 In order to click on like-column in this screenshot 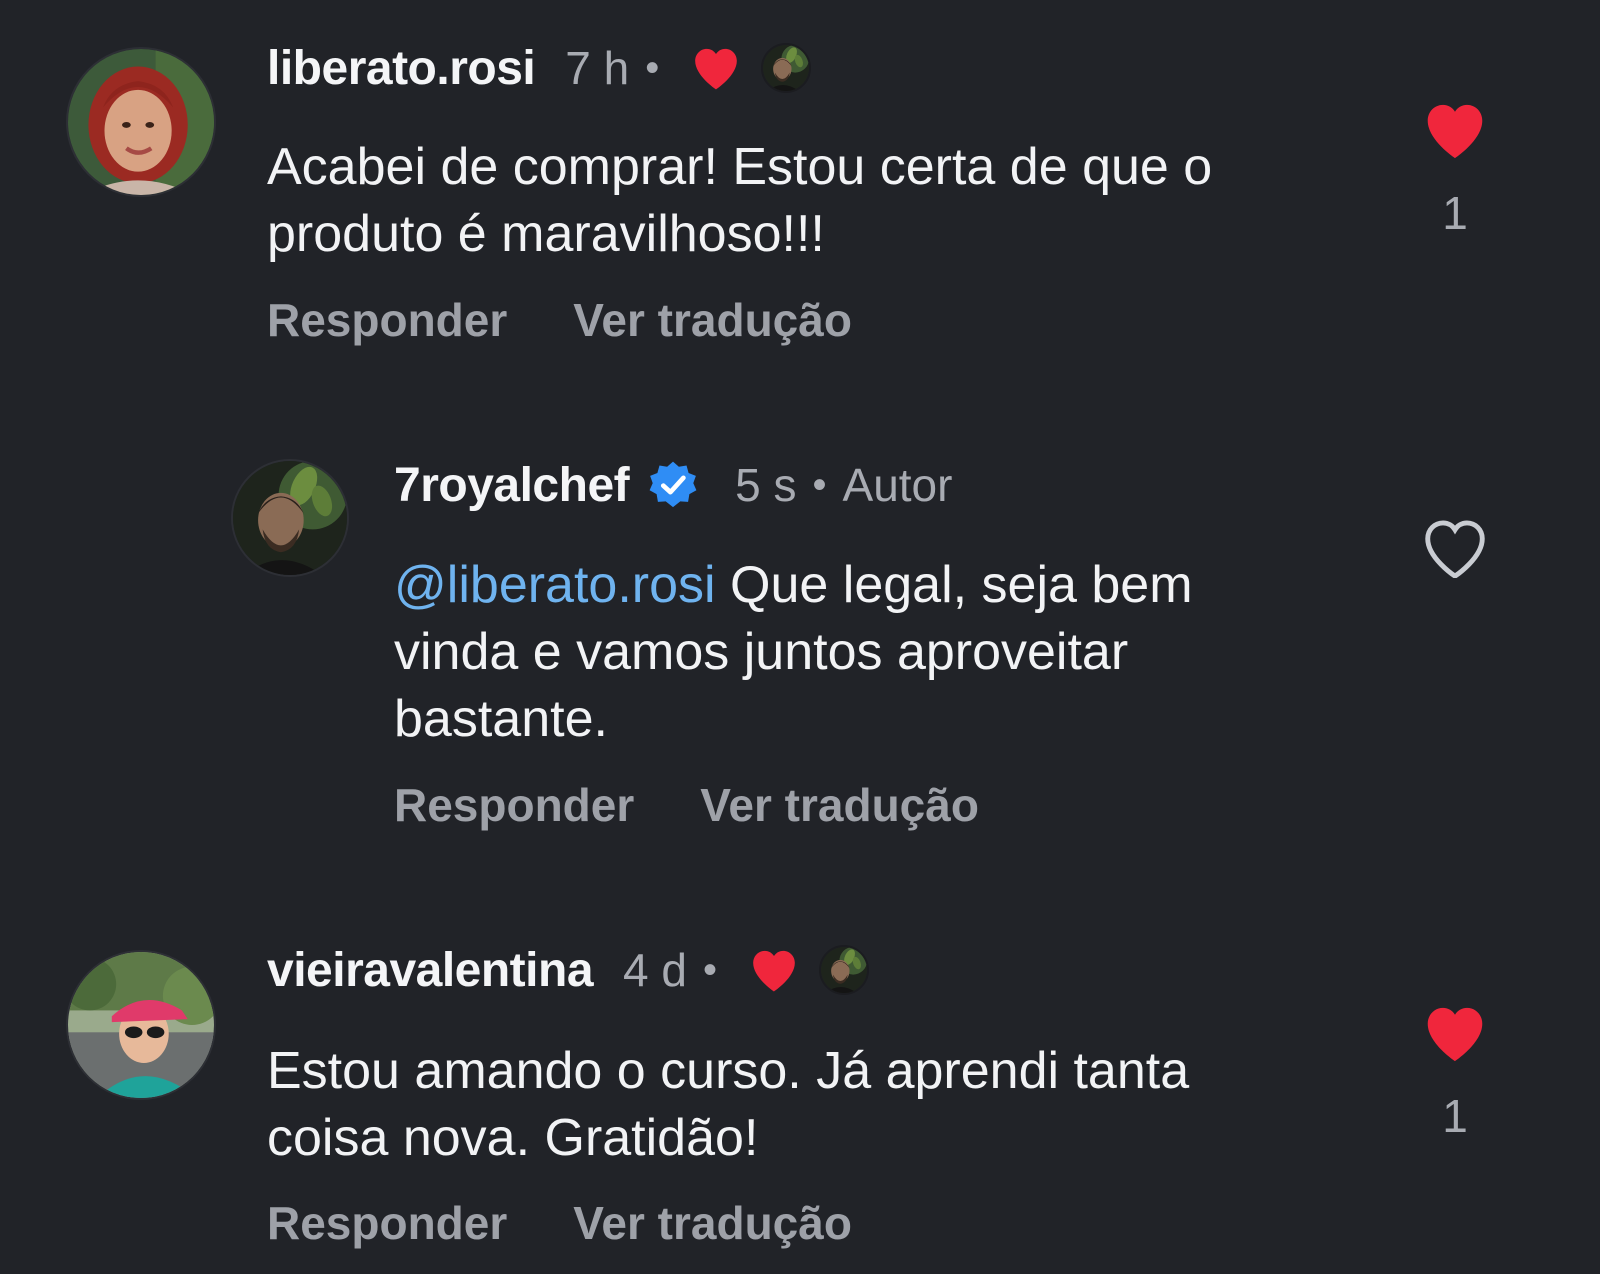, I will do `click(1455, 548)`.